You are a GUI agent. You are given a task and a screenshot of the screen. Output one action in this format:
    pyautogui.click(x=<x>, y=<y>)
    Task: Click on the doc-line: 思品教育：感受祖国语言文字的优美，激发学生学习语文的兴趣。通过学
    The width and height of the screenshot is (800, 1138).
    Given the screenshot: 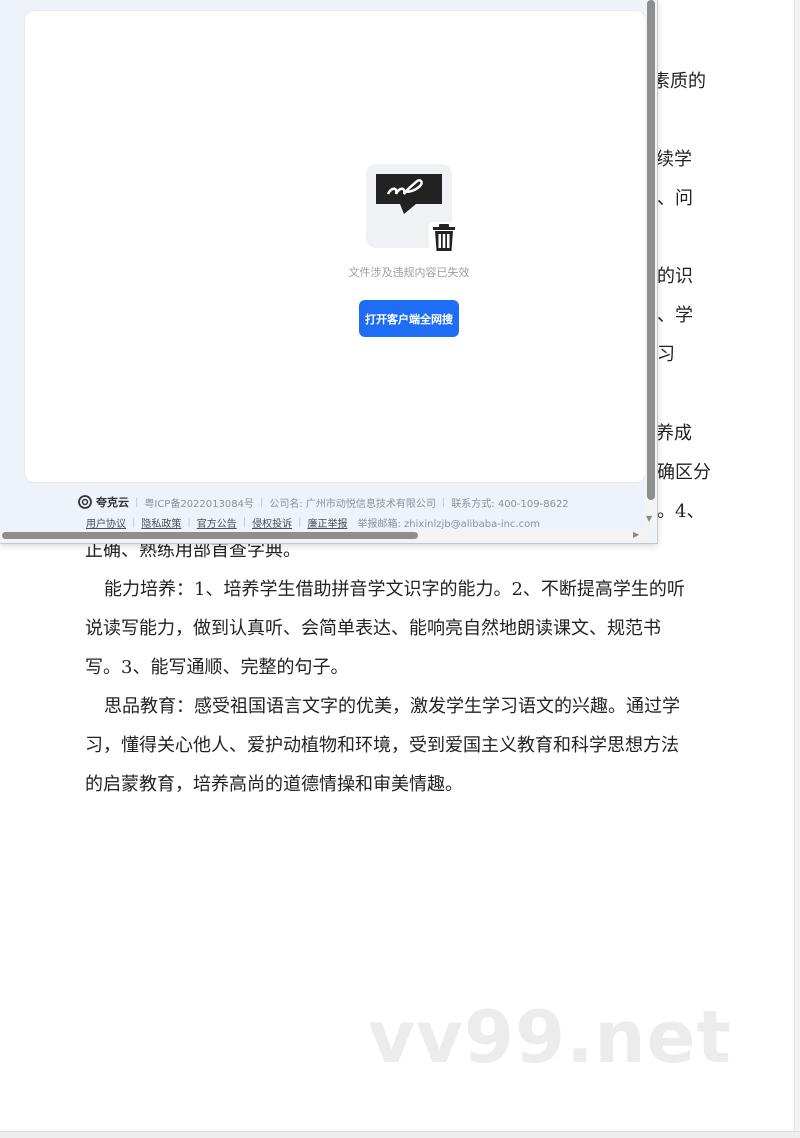 What is the action you would take?
    pyautogui.click(x=392, y=706)
    